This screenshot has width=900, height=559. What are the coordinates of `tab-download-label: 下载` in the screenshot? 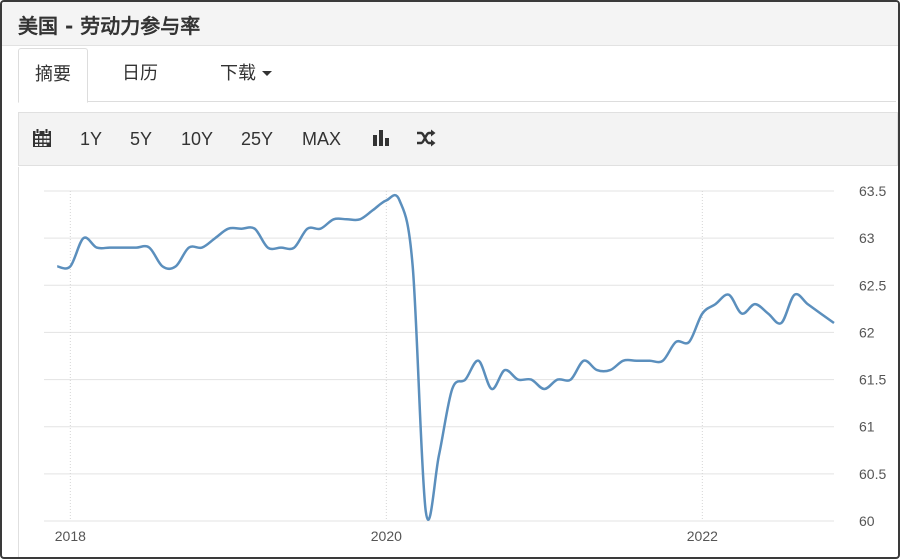 It's located at (238, 73).